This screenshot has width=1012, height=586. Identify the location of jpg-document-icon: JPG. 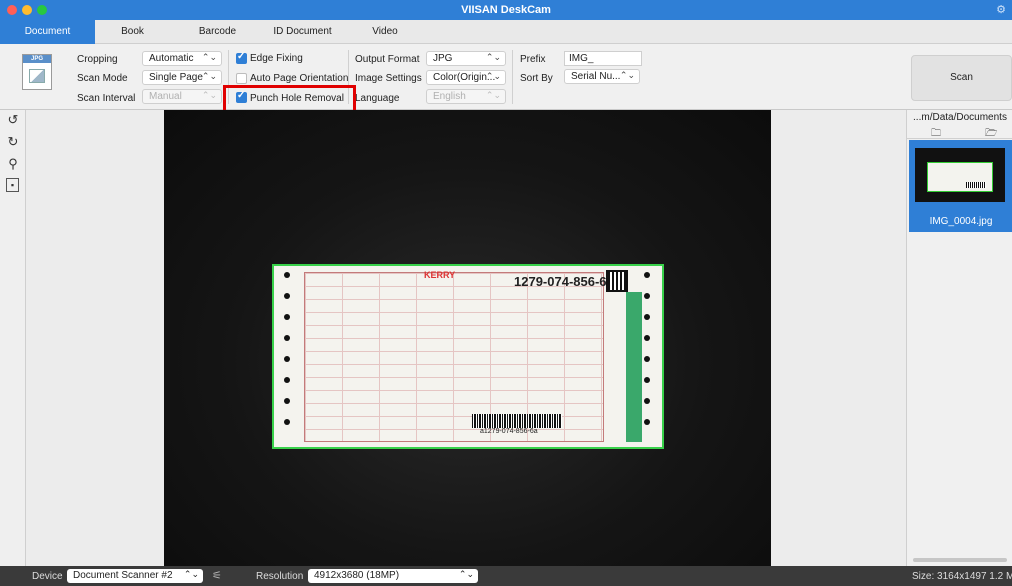
(37, 72).